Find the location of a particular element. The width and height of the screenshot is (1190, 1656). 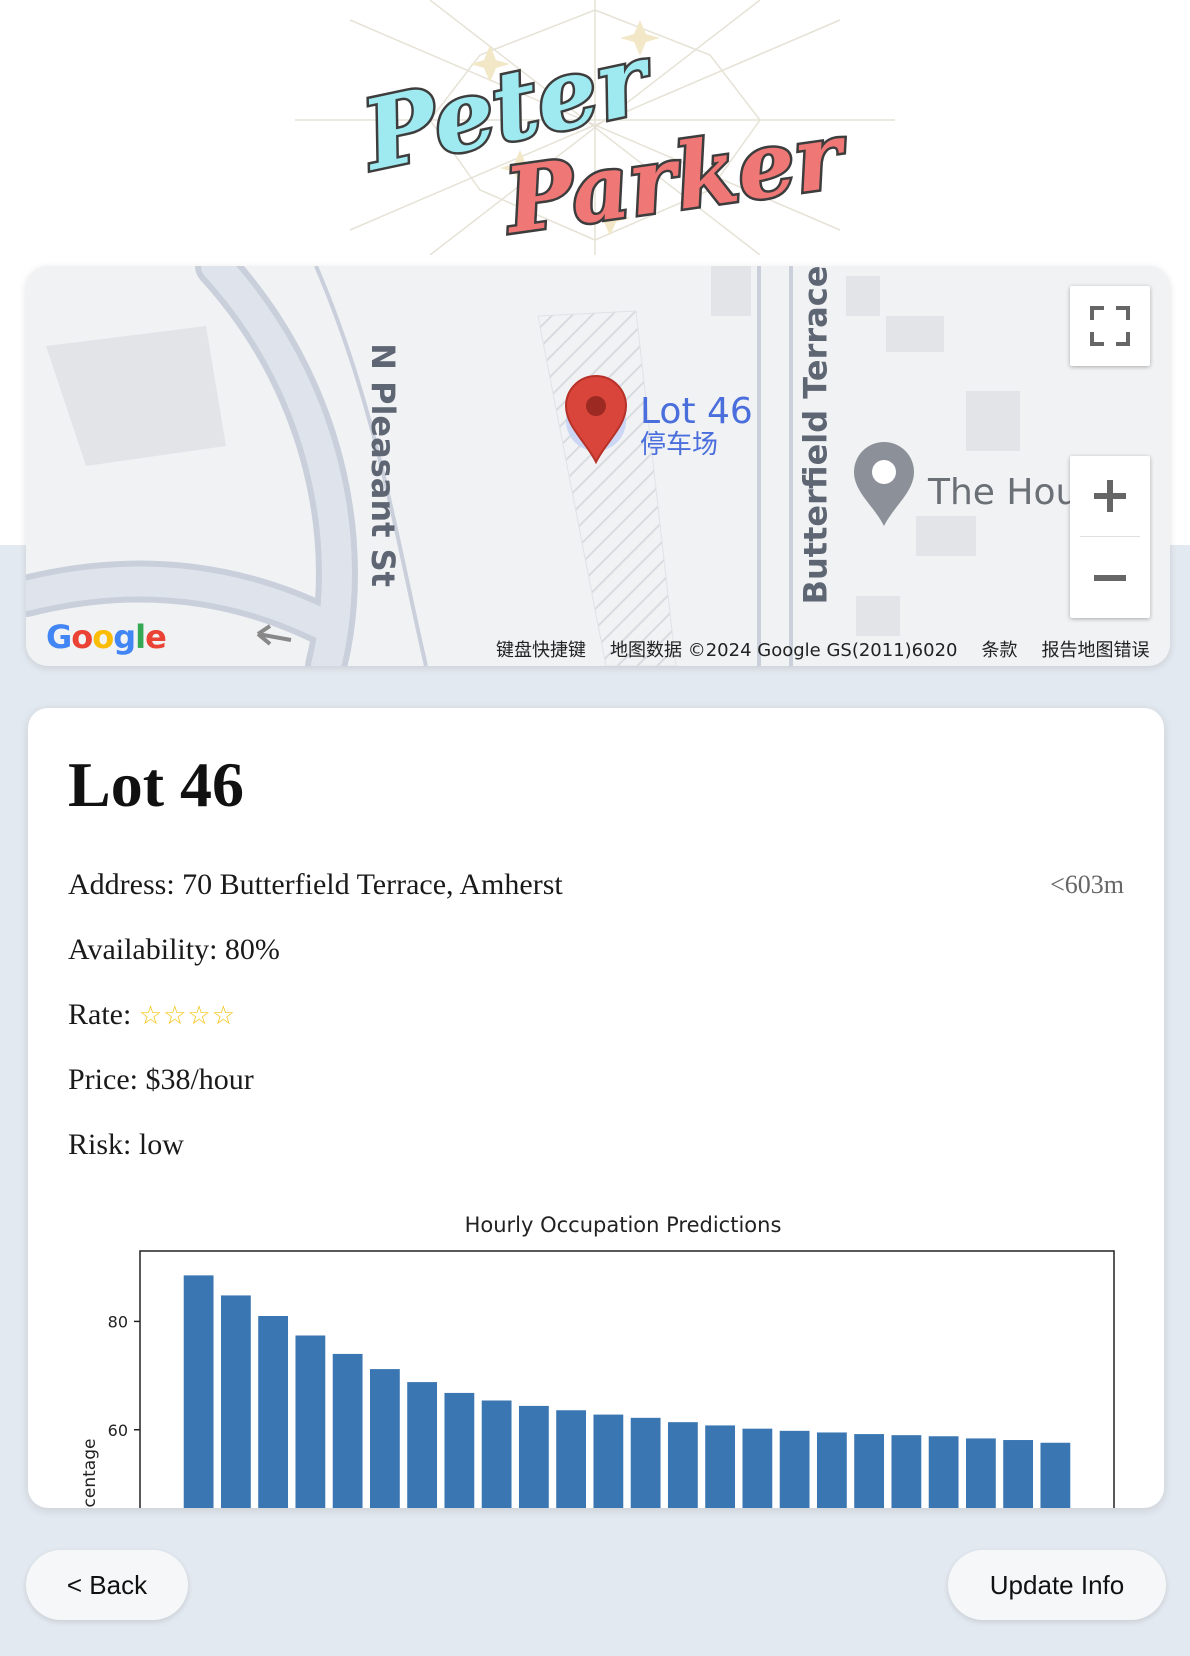

zoom-controls is located at coordinates (1110, 537).